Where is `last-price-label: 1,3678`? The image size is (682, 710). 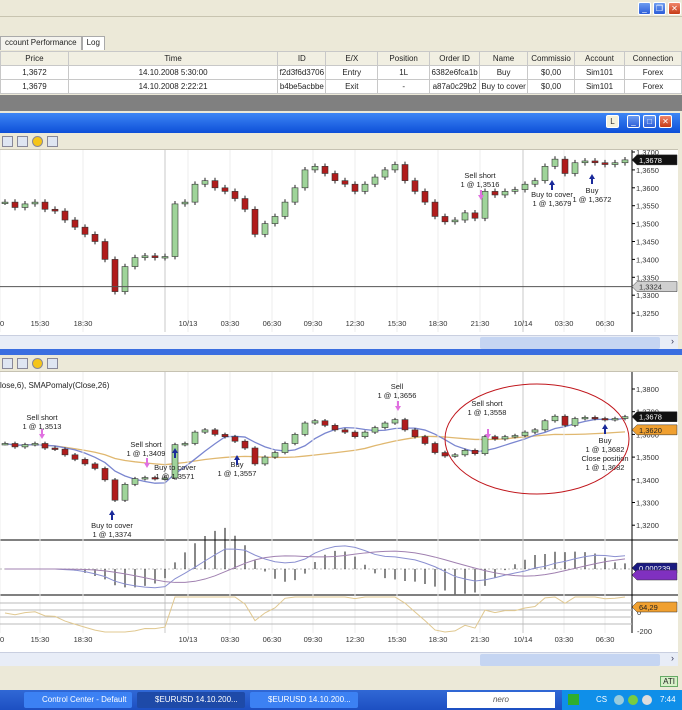
last-price-label: 1,3678 is located at coordinates (650, 417).